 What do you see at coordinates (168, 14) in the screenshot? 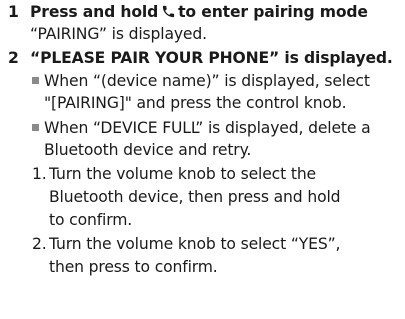
I see `phone-icon` at bounding box center [168, 14].